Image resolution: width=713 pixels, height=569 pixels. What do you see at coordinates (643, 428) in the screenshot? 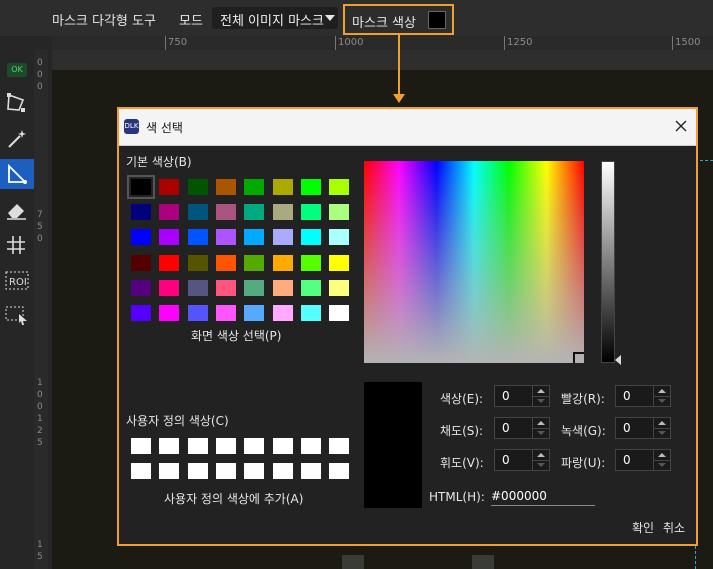
I see `green-spinbox: 0` at bounding box center [643, 428].